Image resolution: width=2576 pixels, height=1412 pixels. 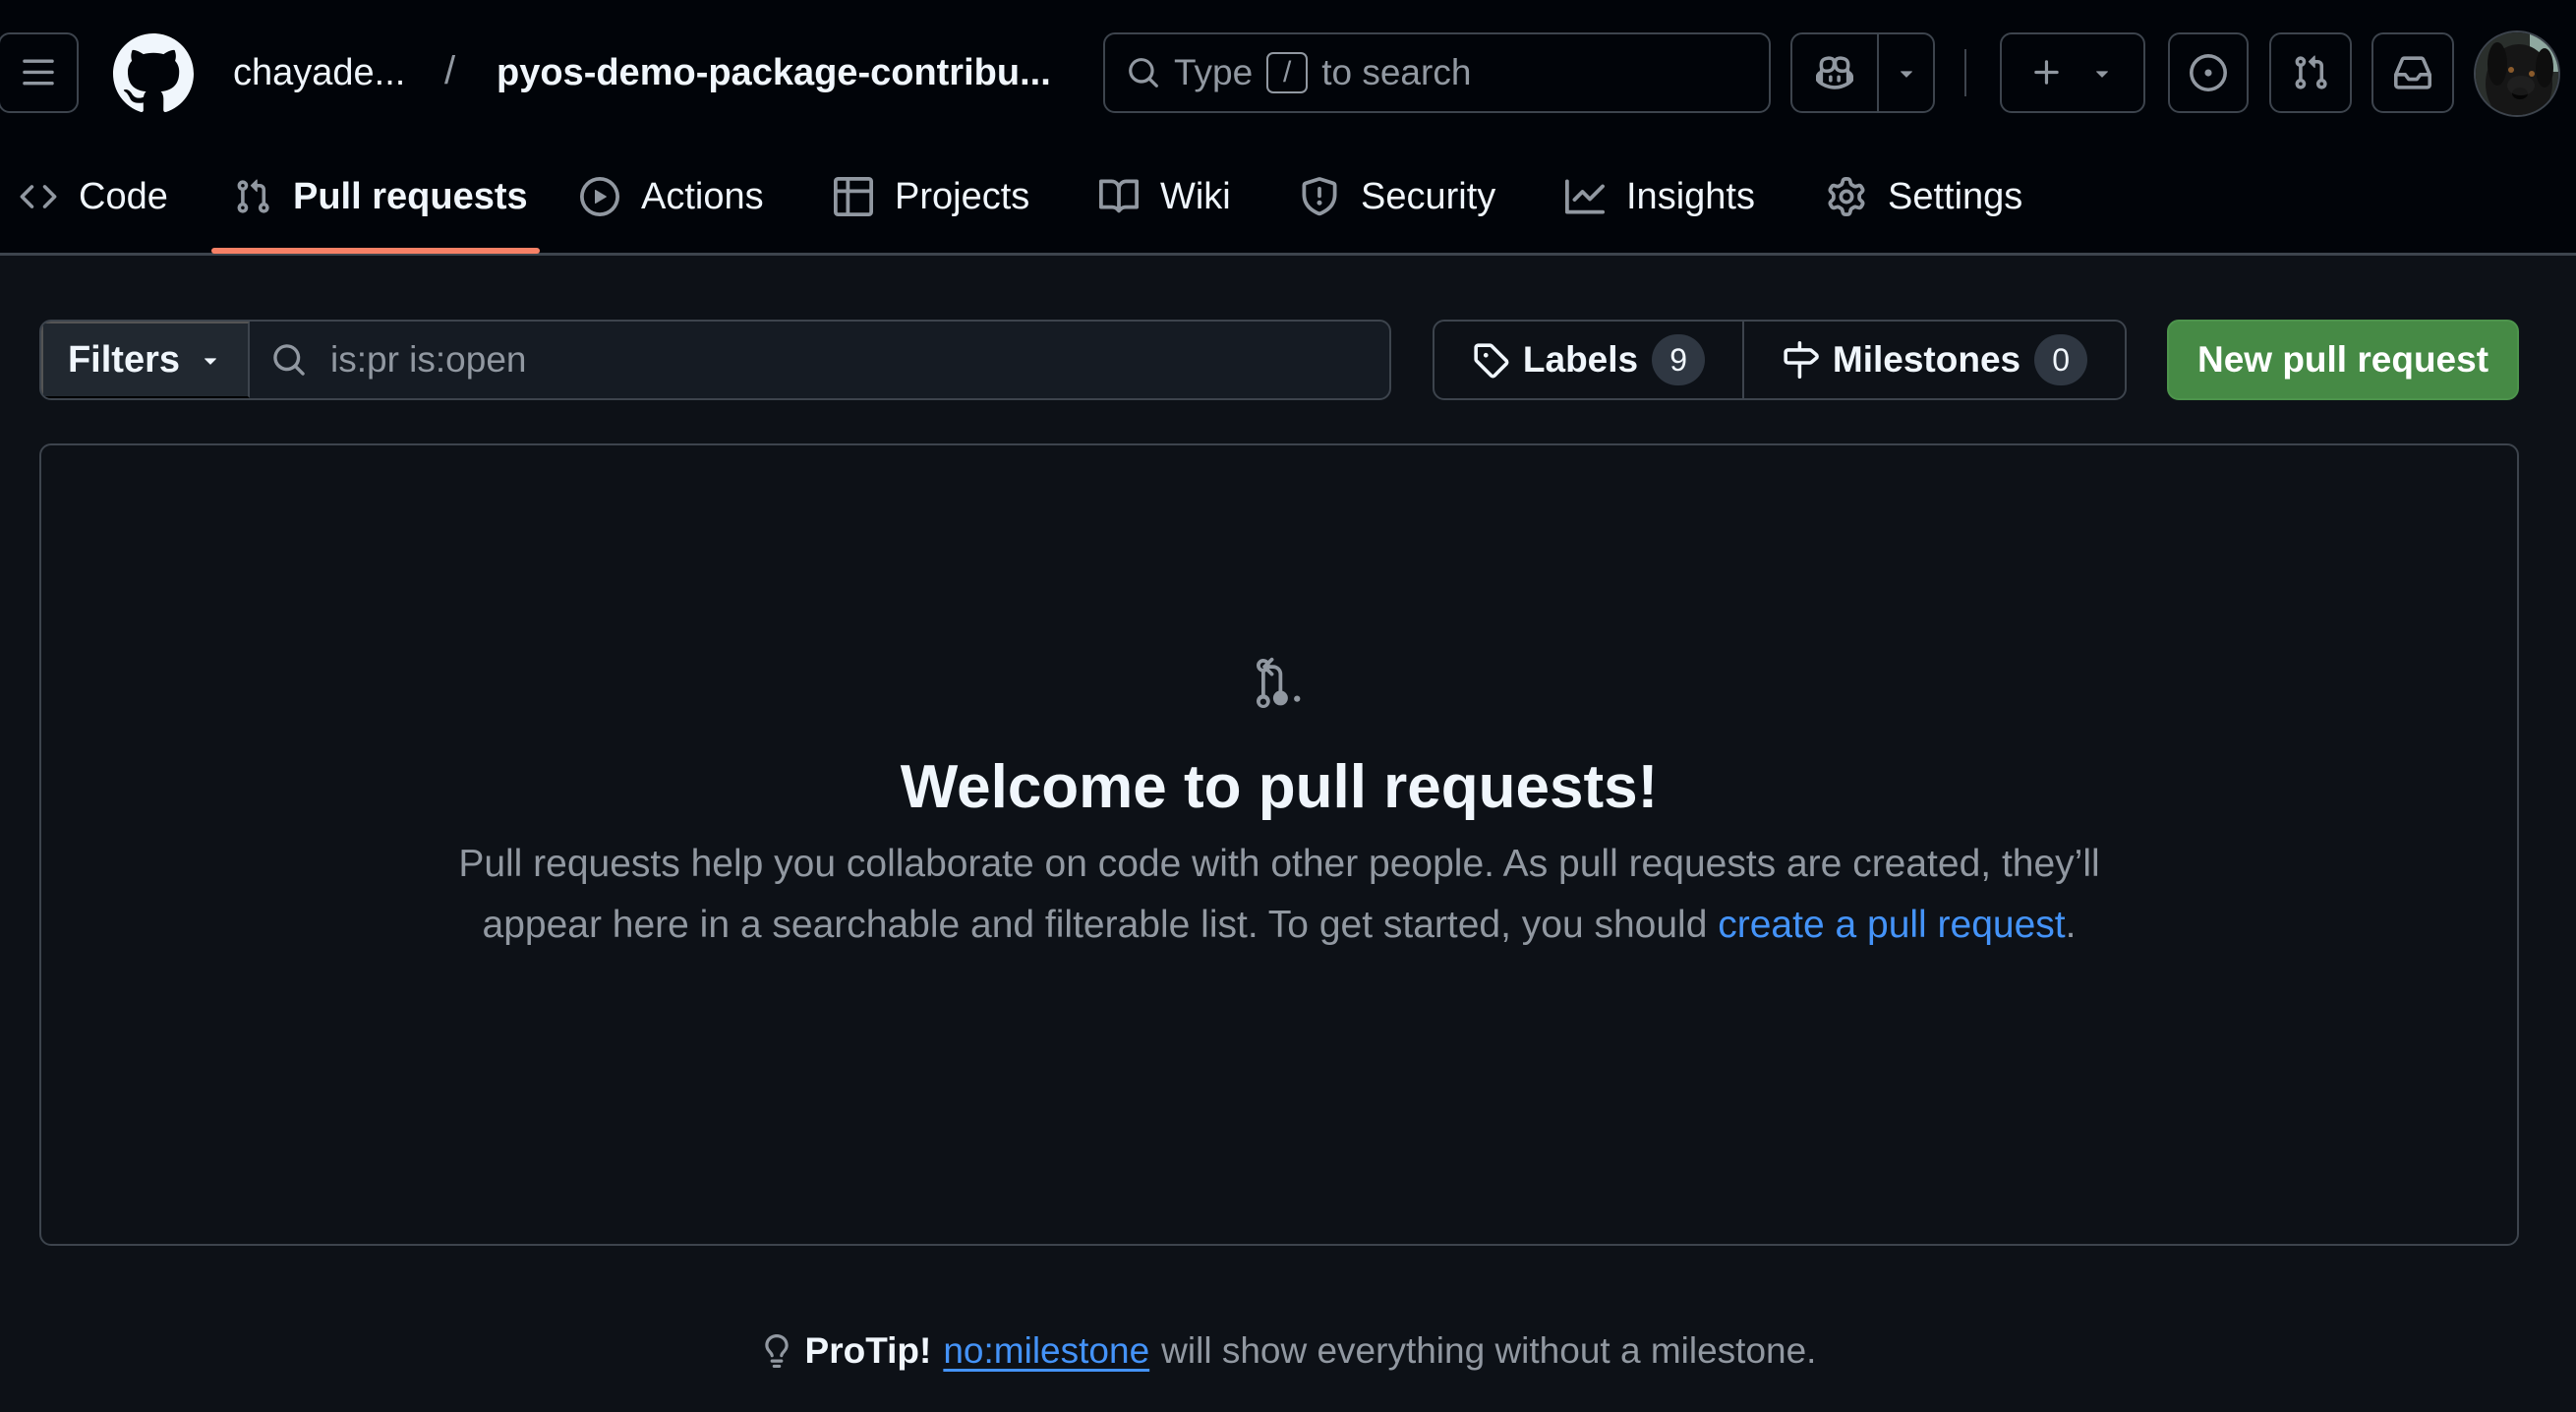 I want to click on labels-link: Labels 9, so click(x=1589, y=360).